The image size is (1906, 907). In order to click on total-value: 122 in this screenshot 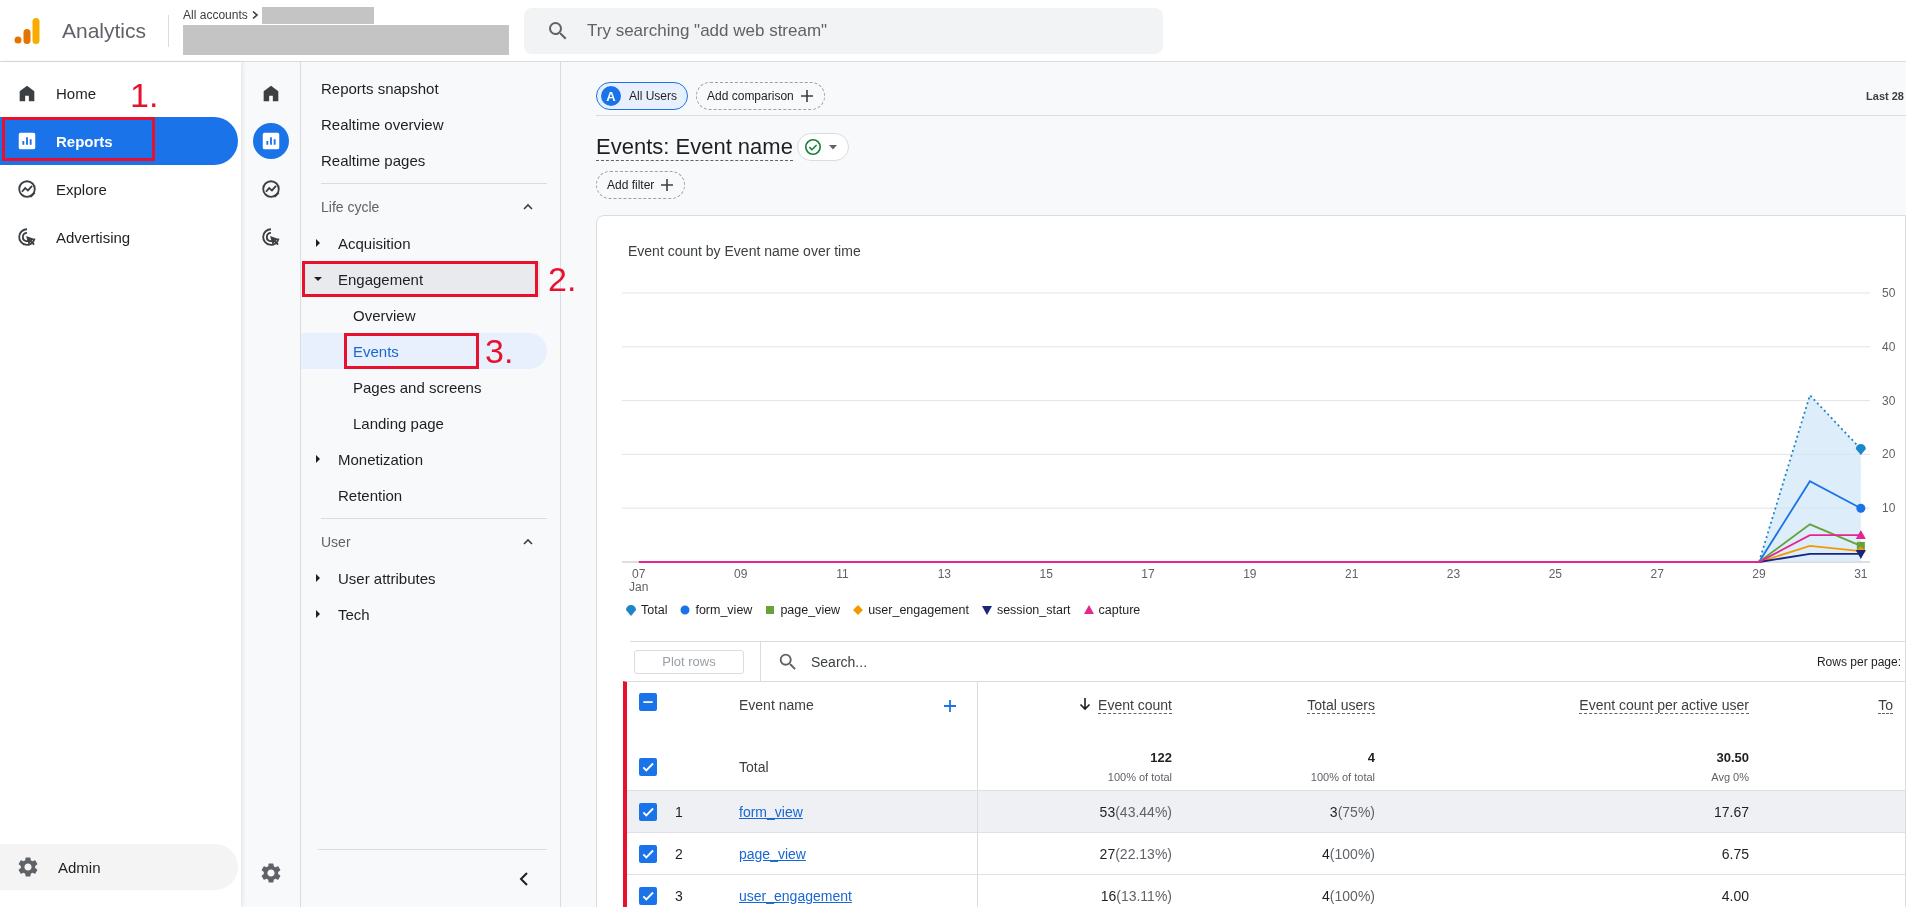, I will do `click(1161, 757)`.